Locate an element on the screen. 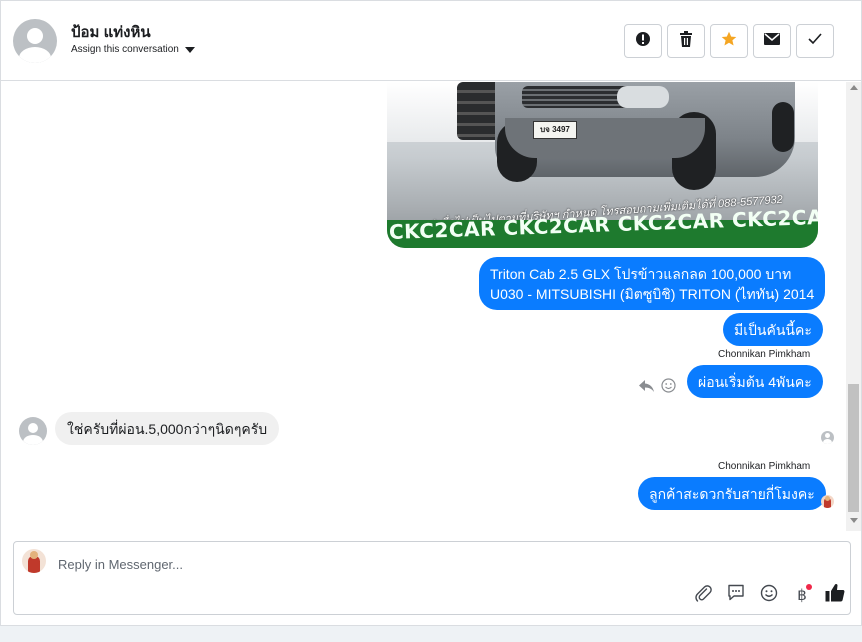 The width and height of the screenshot is (862, 642). outgoing-message: ผ่อนเริ่มต้น 4พันคะ is located at coordinates (755, 381).